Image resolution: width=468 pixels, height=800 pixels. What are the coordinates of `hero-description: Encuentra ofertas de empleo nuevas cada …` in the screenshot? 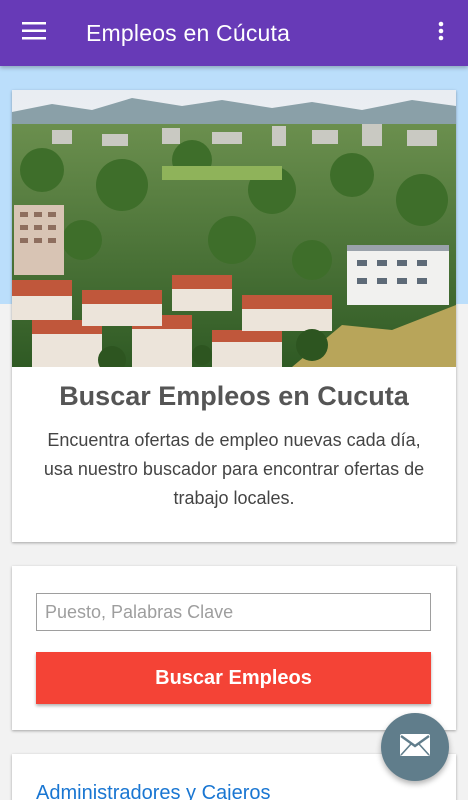 It's located at (234, 469).